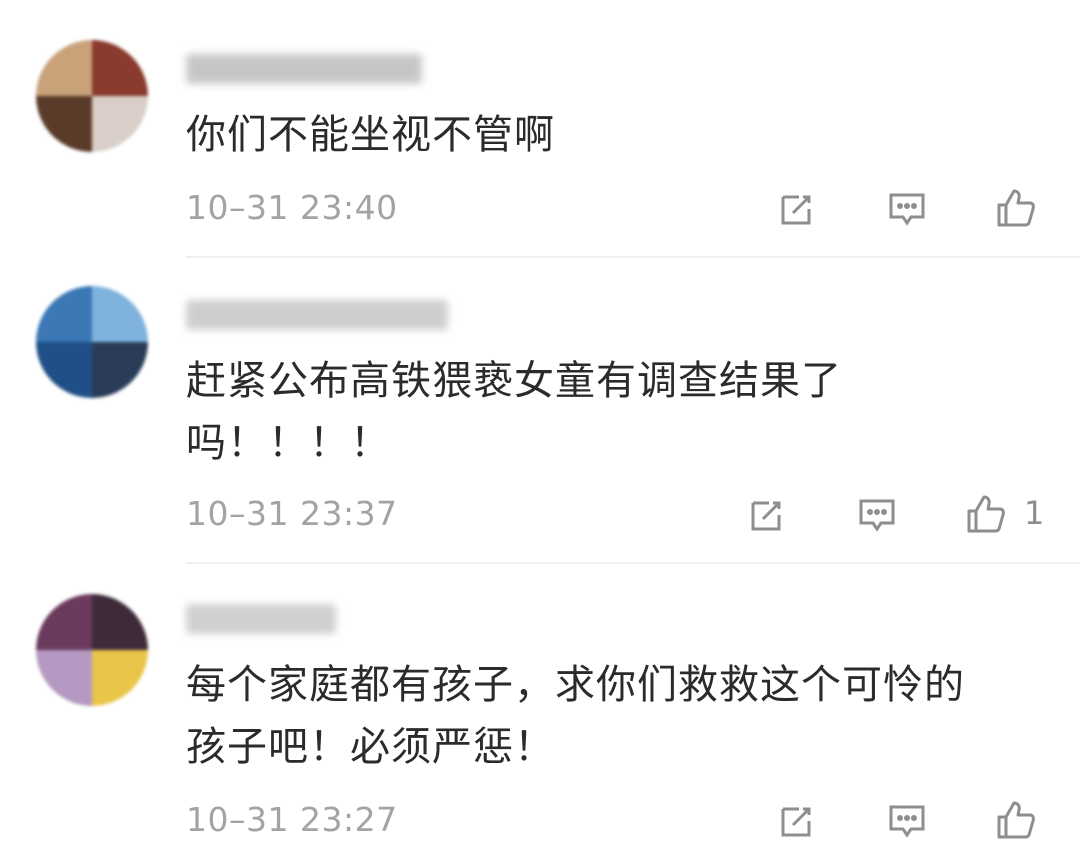 This screenshot has width=1080, height=862. Describe the element at coordinates (370, 135) in the screenshot. I see `comment-text: 你们不能坐视不管啊` at that location.